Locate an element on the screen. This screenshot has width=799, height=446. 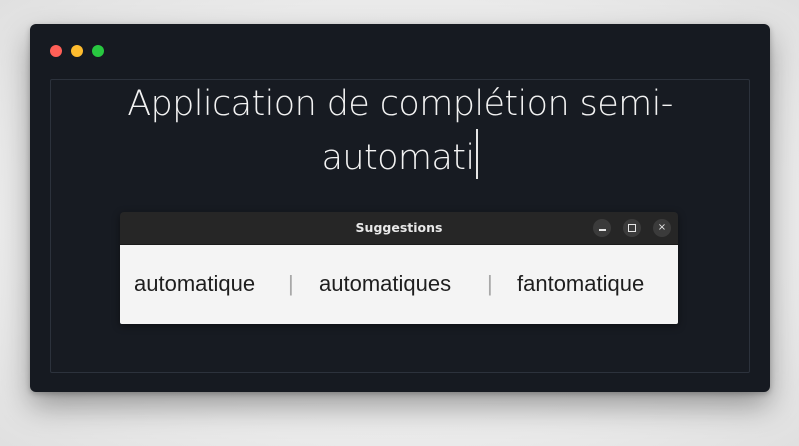
popup-maximize-button is located at coordinates (632, 228).